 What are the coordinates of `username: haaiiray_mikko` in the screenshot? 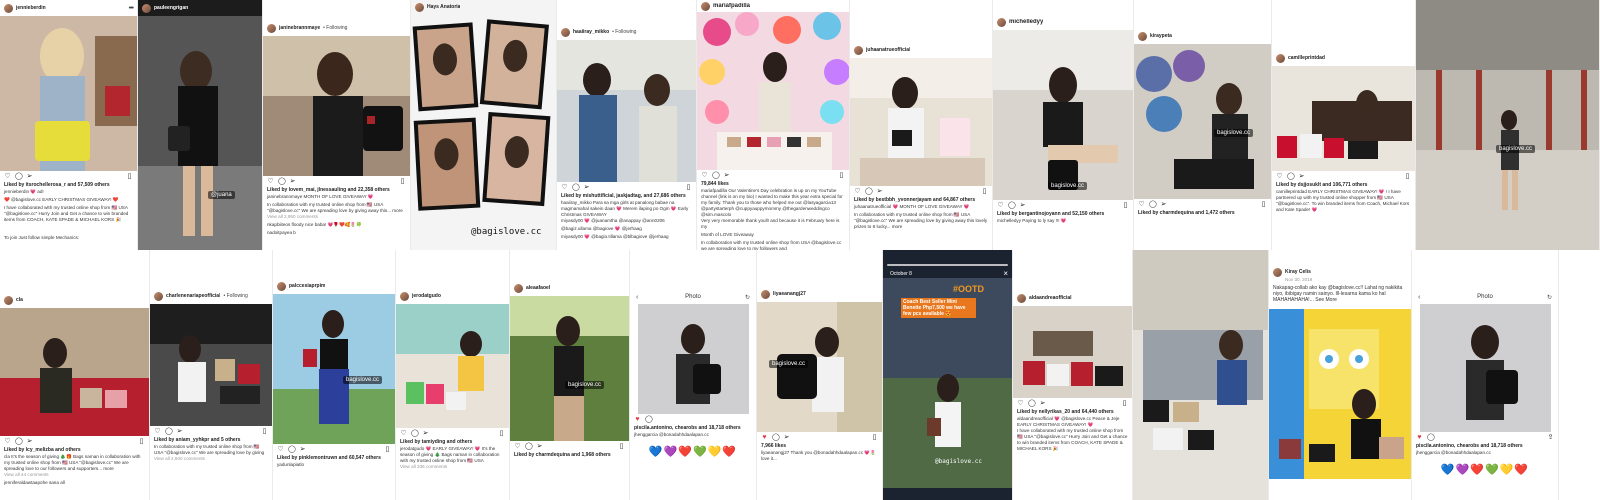 It's located at (591, 32).